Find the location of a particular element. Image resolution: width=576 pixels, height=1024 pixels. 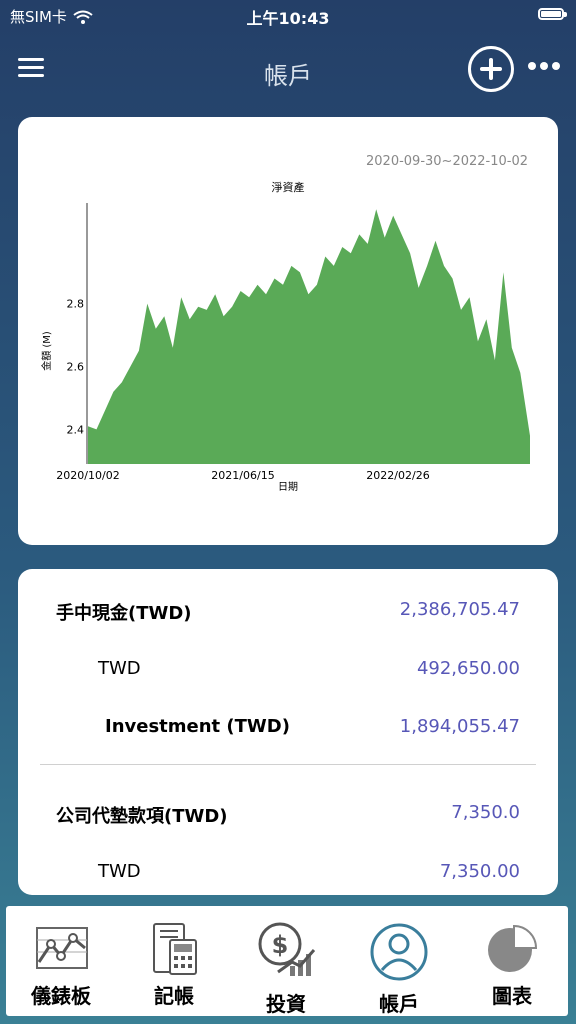

y-tick-label-2: 2.8 is located at coordinates (76, 304).